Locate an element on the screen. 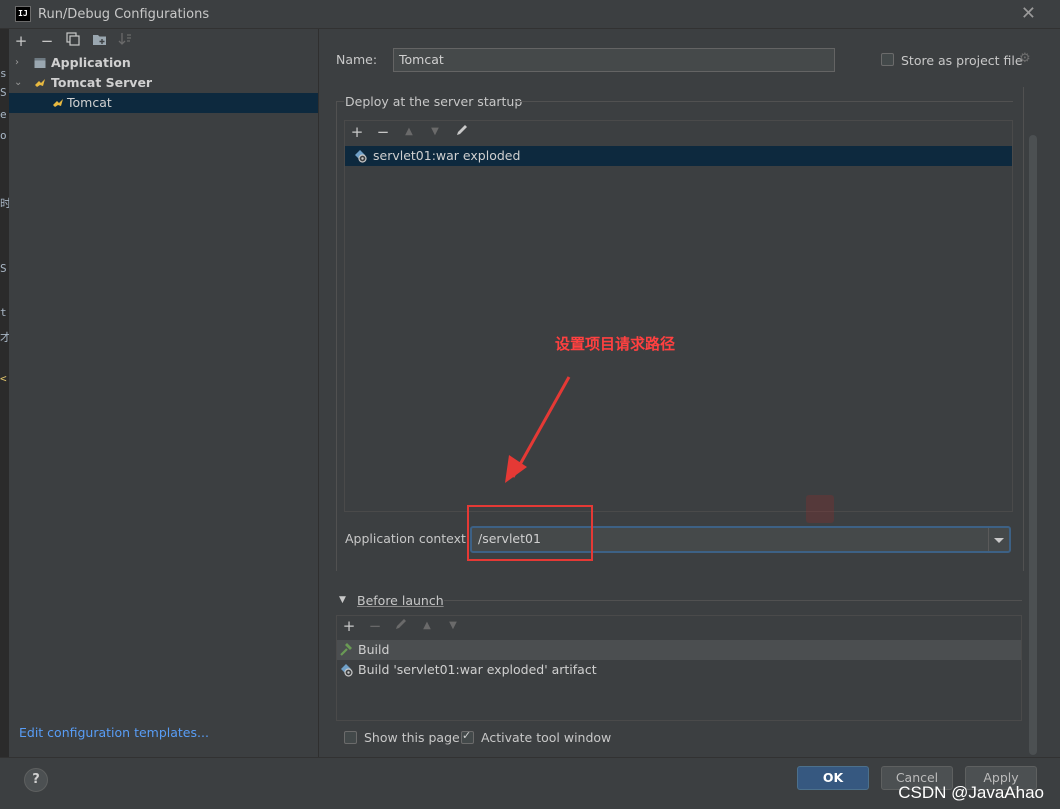 The height and width of the screenshot is (809, 1060). editor-fragment: e is located at coordinates (3, 114).